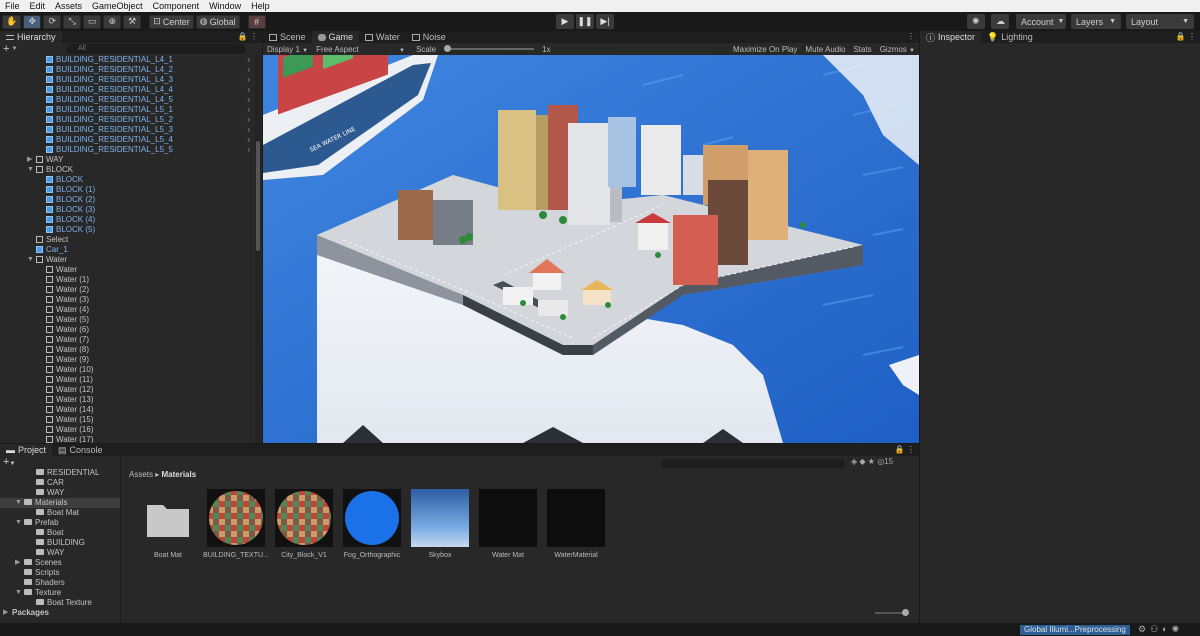 This screenshot has height=636, width=1200. What do you see at coordinates (60, 613) in the screenshot?
I see `project-tree-item: ▶ Packages` at bounding box center [60, 613].